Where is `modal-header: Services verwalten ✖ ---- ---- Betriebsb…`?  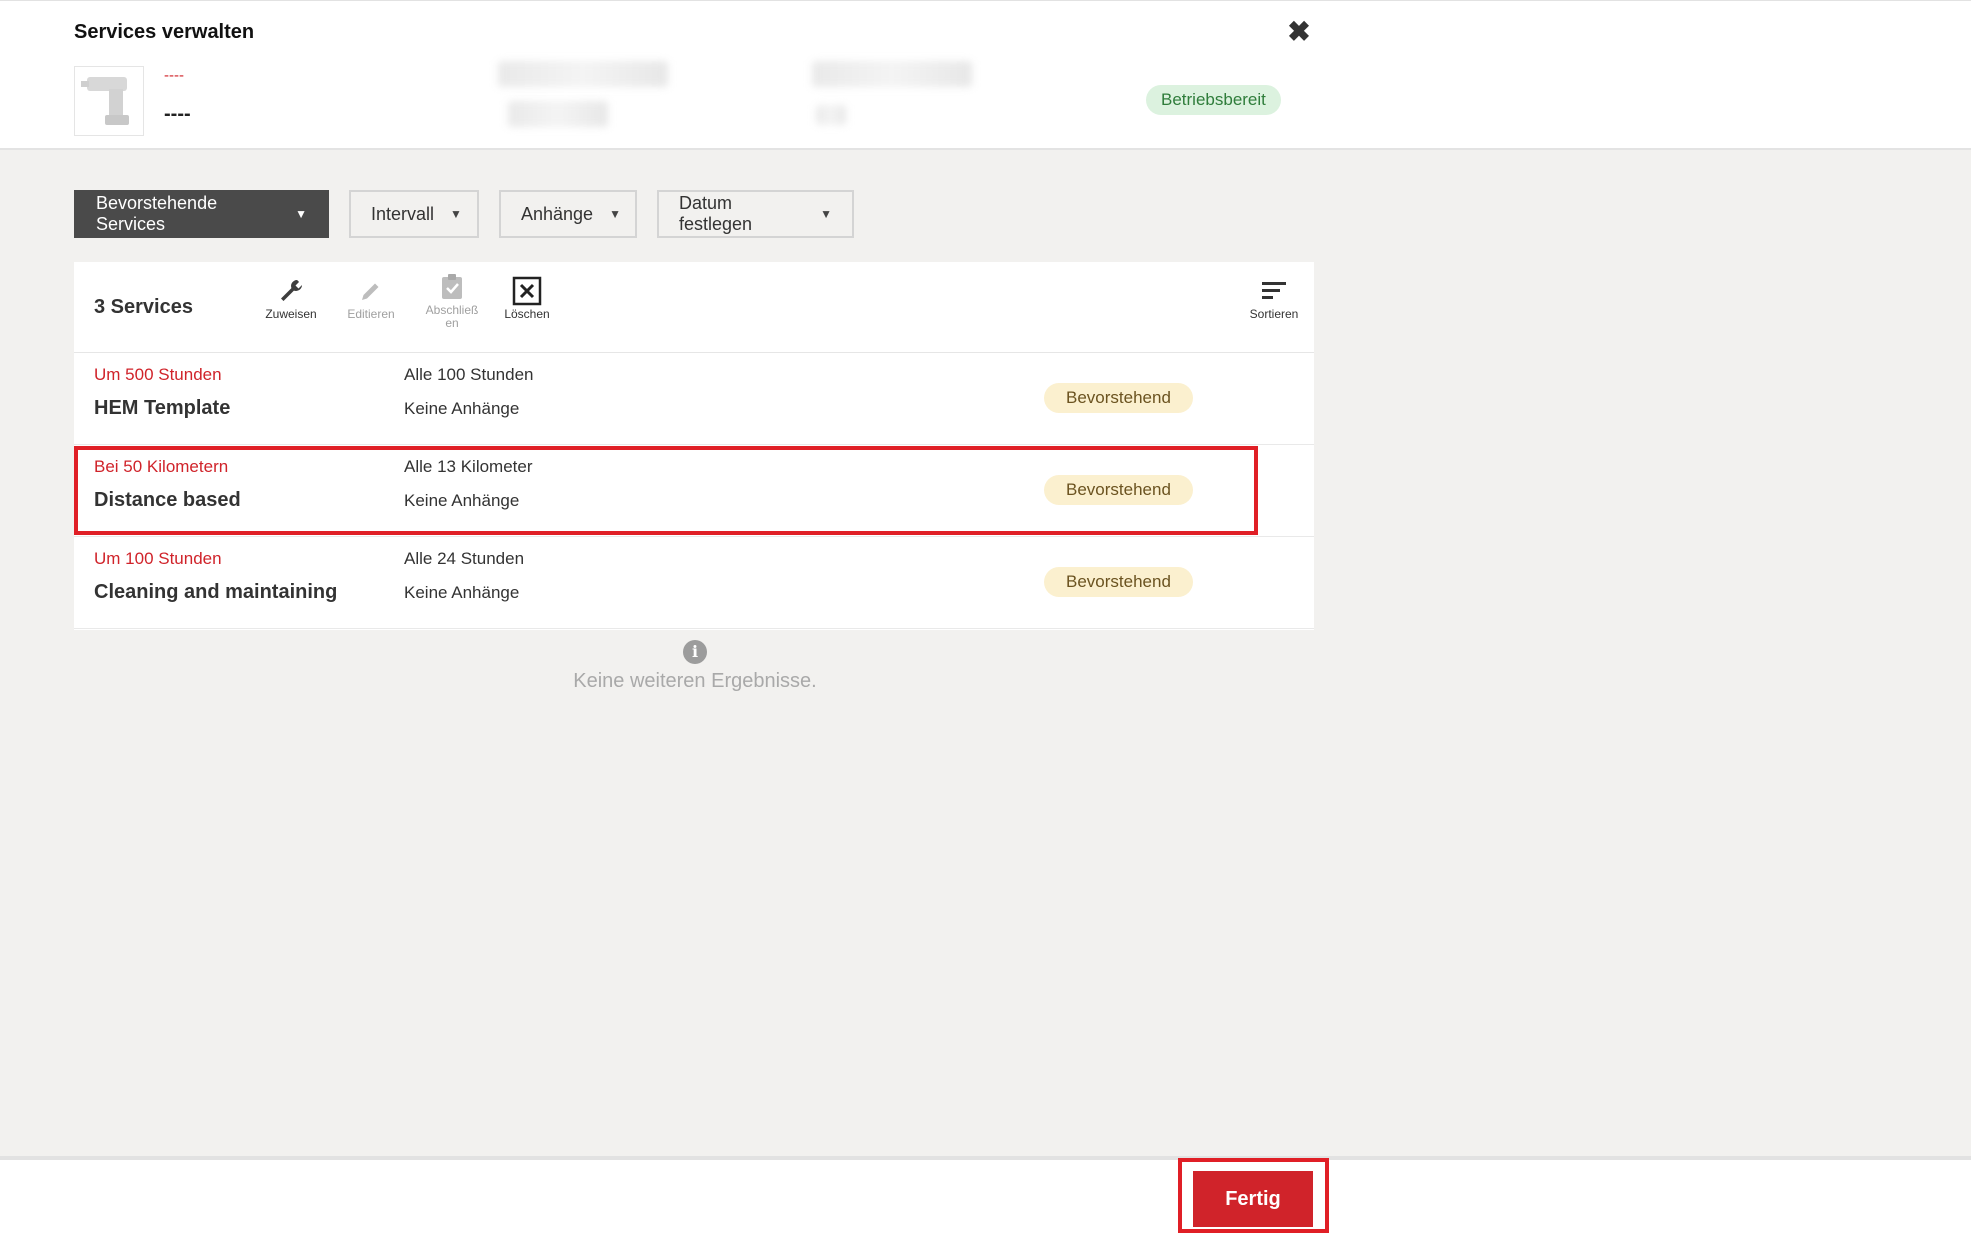
modal-header: Services verwalten ✖ ---- ---- Betriebsb… is located at coordinates (985, 75).